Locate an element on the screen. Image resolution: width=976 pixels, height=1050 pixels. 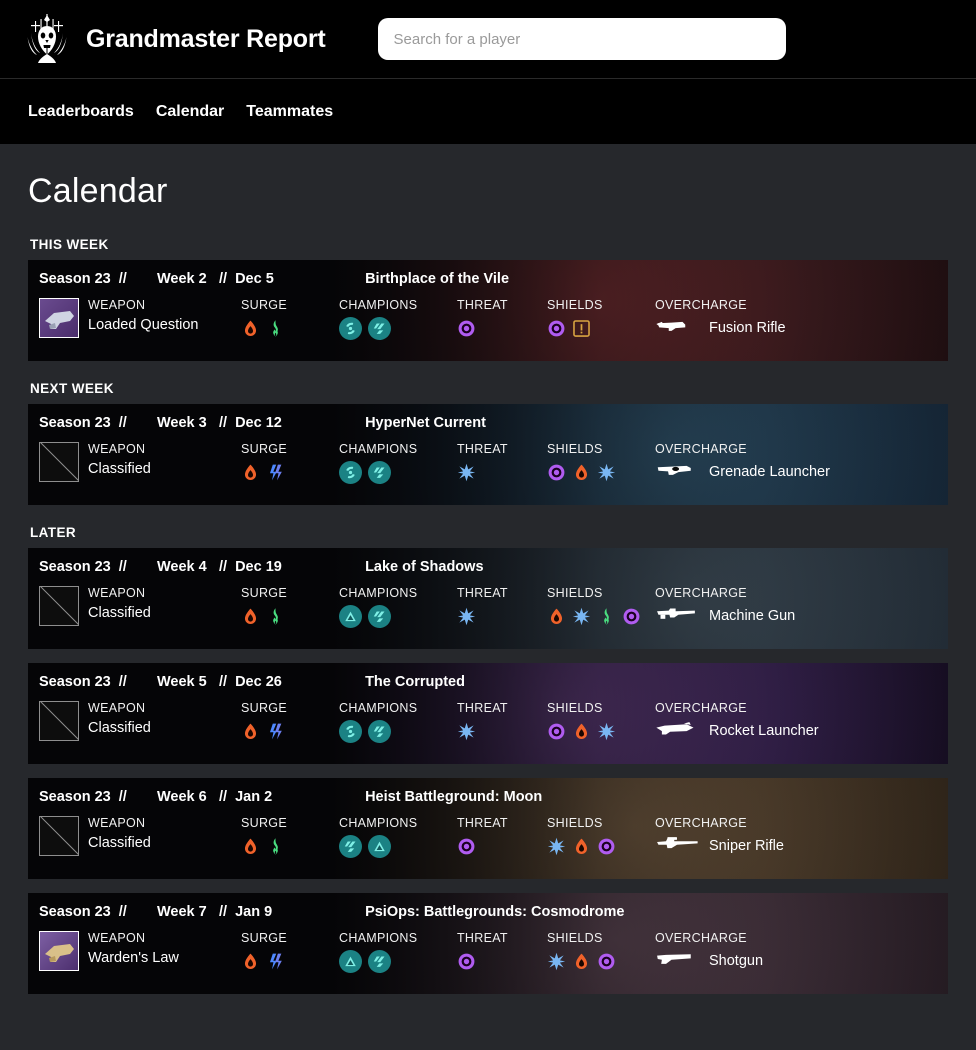
threat-group: THREAT is located at coordinates (502, 836).